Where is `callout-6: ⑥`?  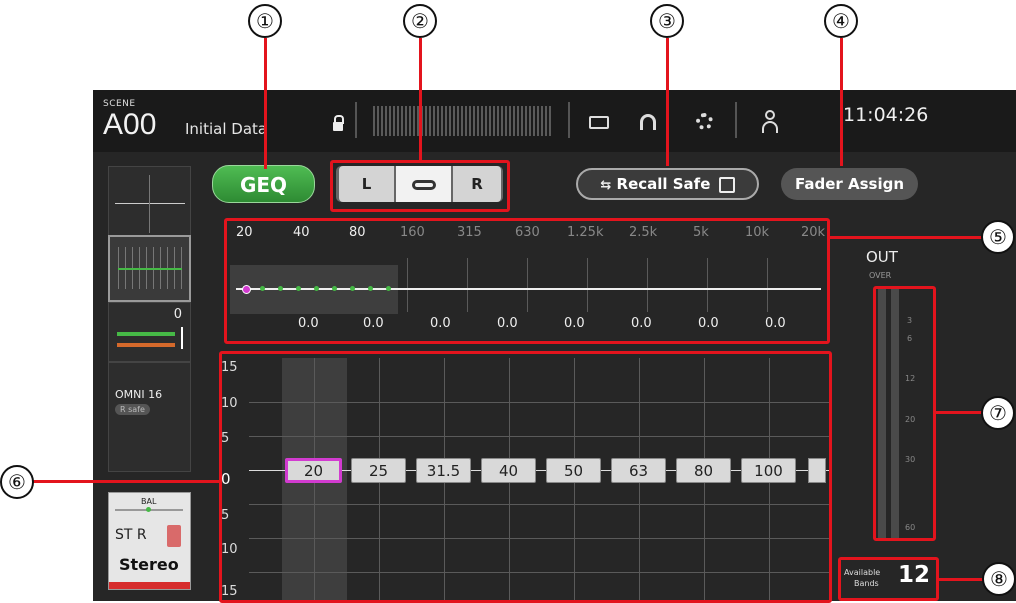 callout-6: ⑥ is located at coordinates (17, 482).